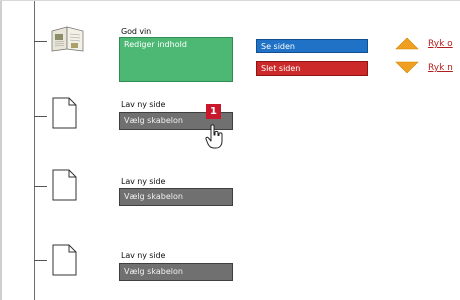 This screenshot has height=300, width=460. I want to click on tree-vertical-line, so click(34, 150).